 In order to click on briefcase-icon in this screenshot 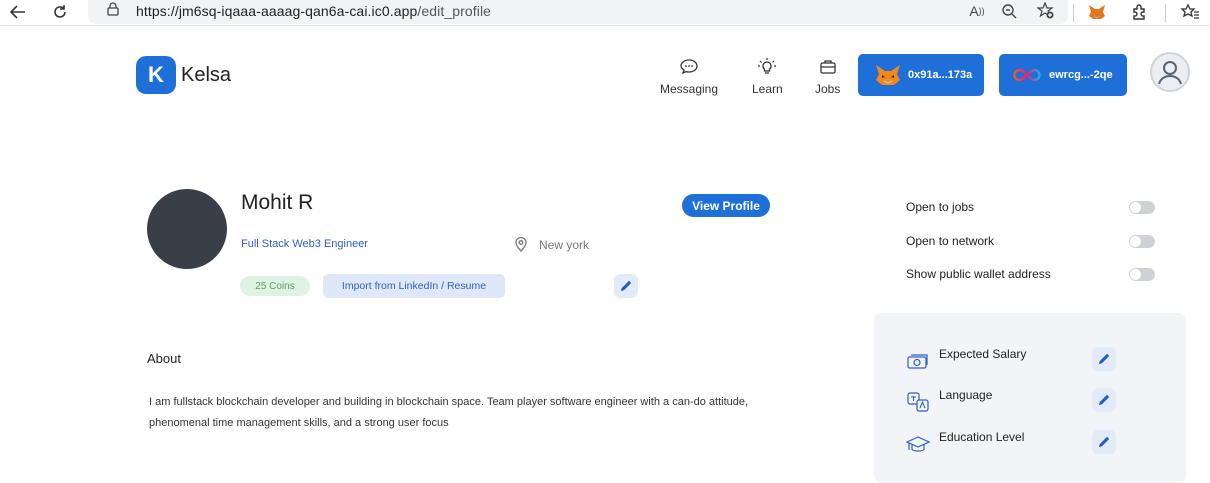, I will do `click(828, 67)`.